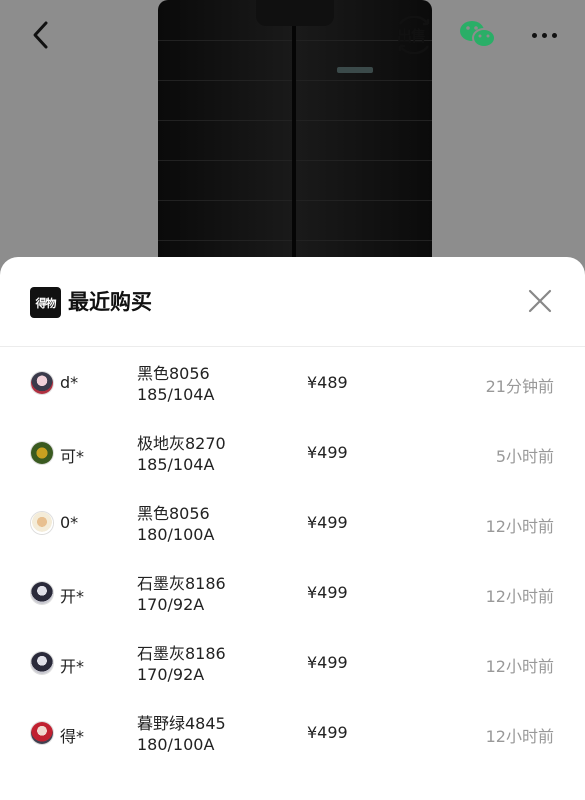 This screenshot has height=800, width=585. I want to click on back-button, so click(41, 35).